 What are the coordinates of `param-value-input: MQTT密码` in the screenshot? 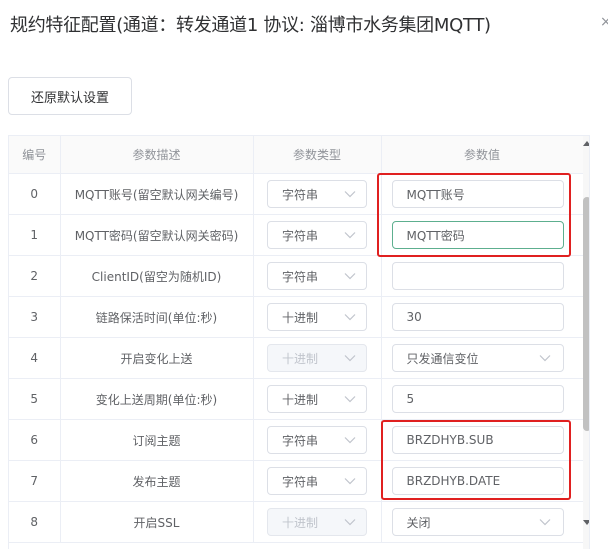 It's located at (477, 235).